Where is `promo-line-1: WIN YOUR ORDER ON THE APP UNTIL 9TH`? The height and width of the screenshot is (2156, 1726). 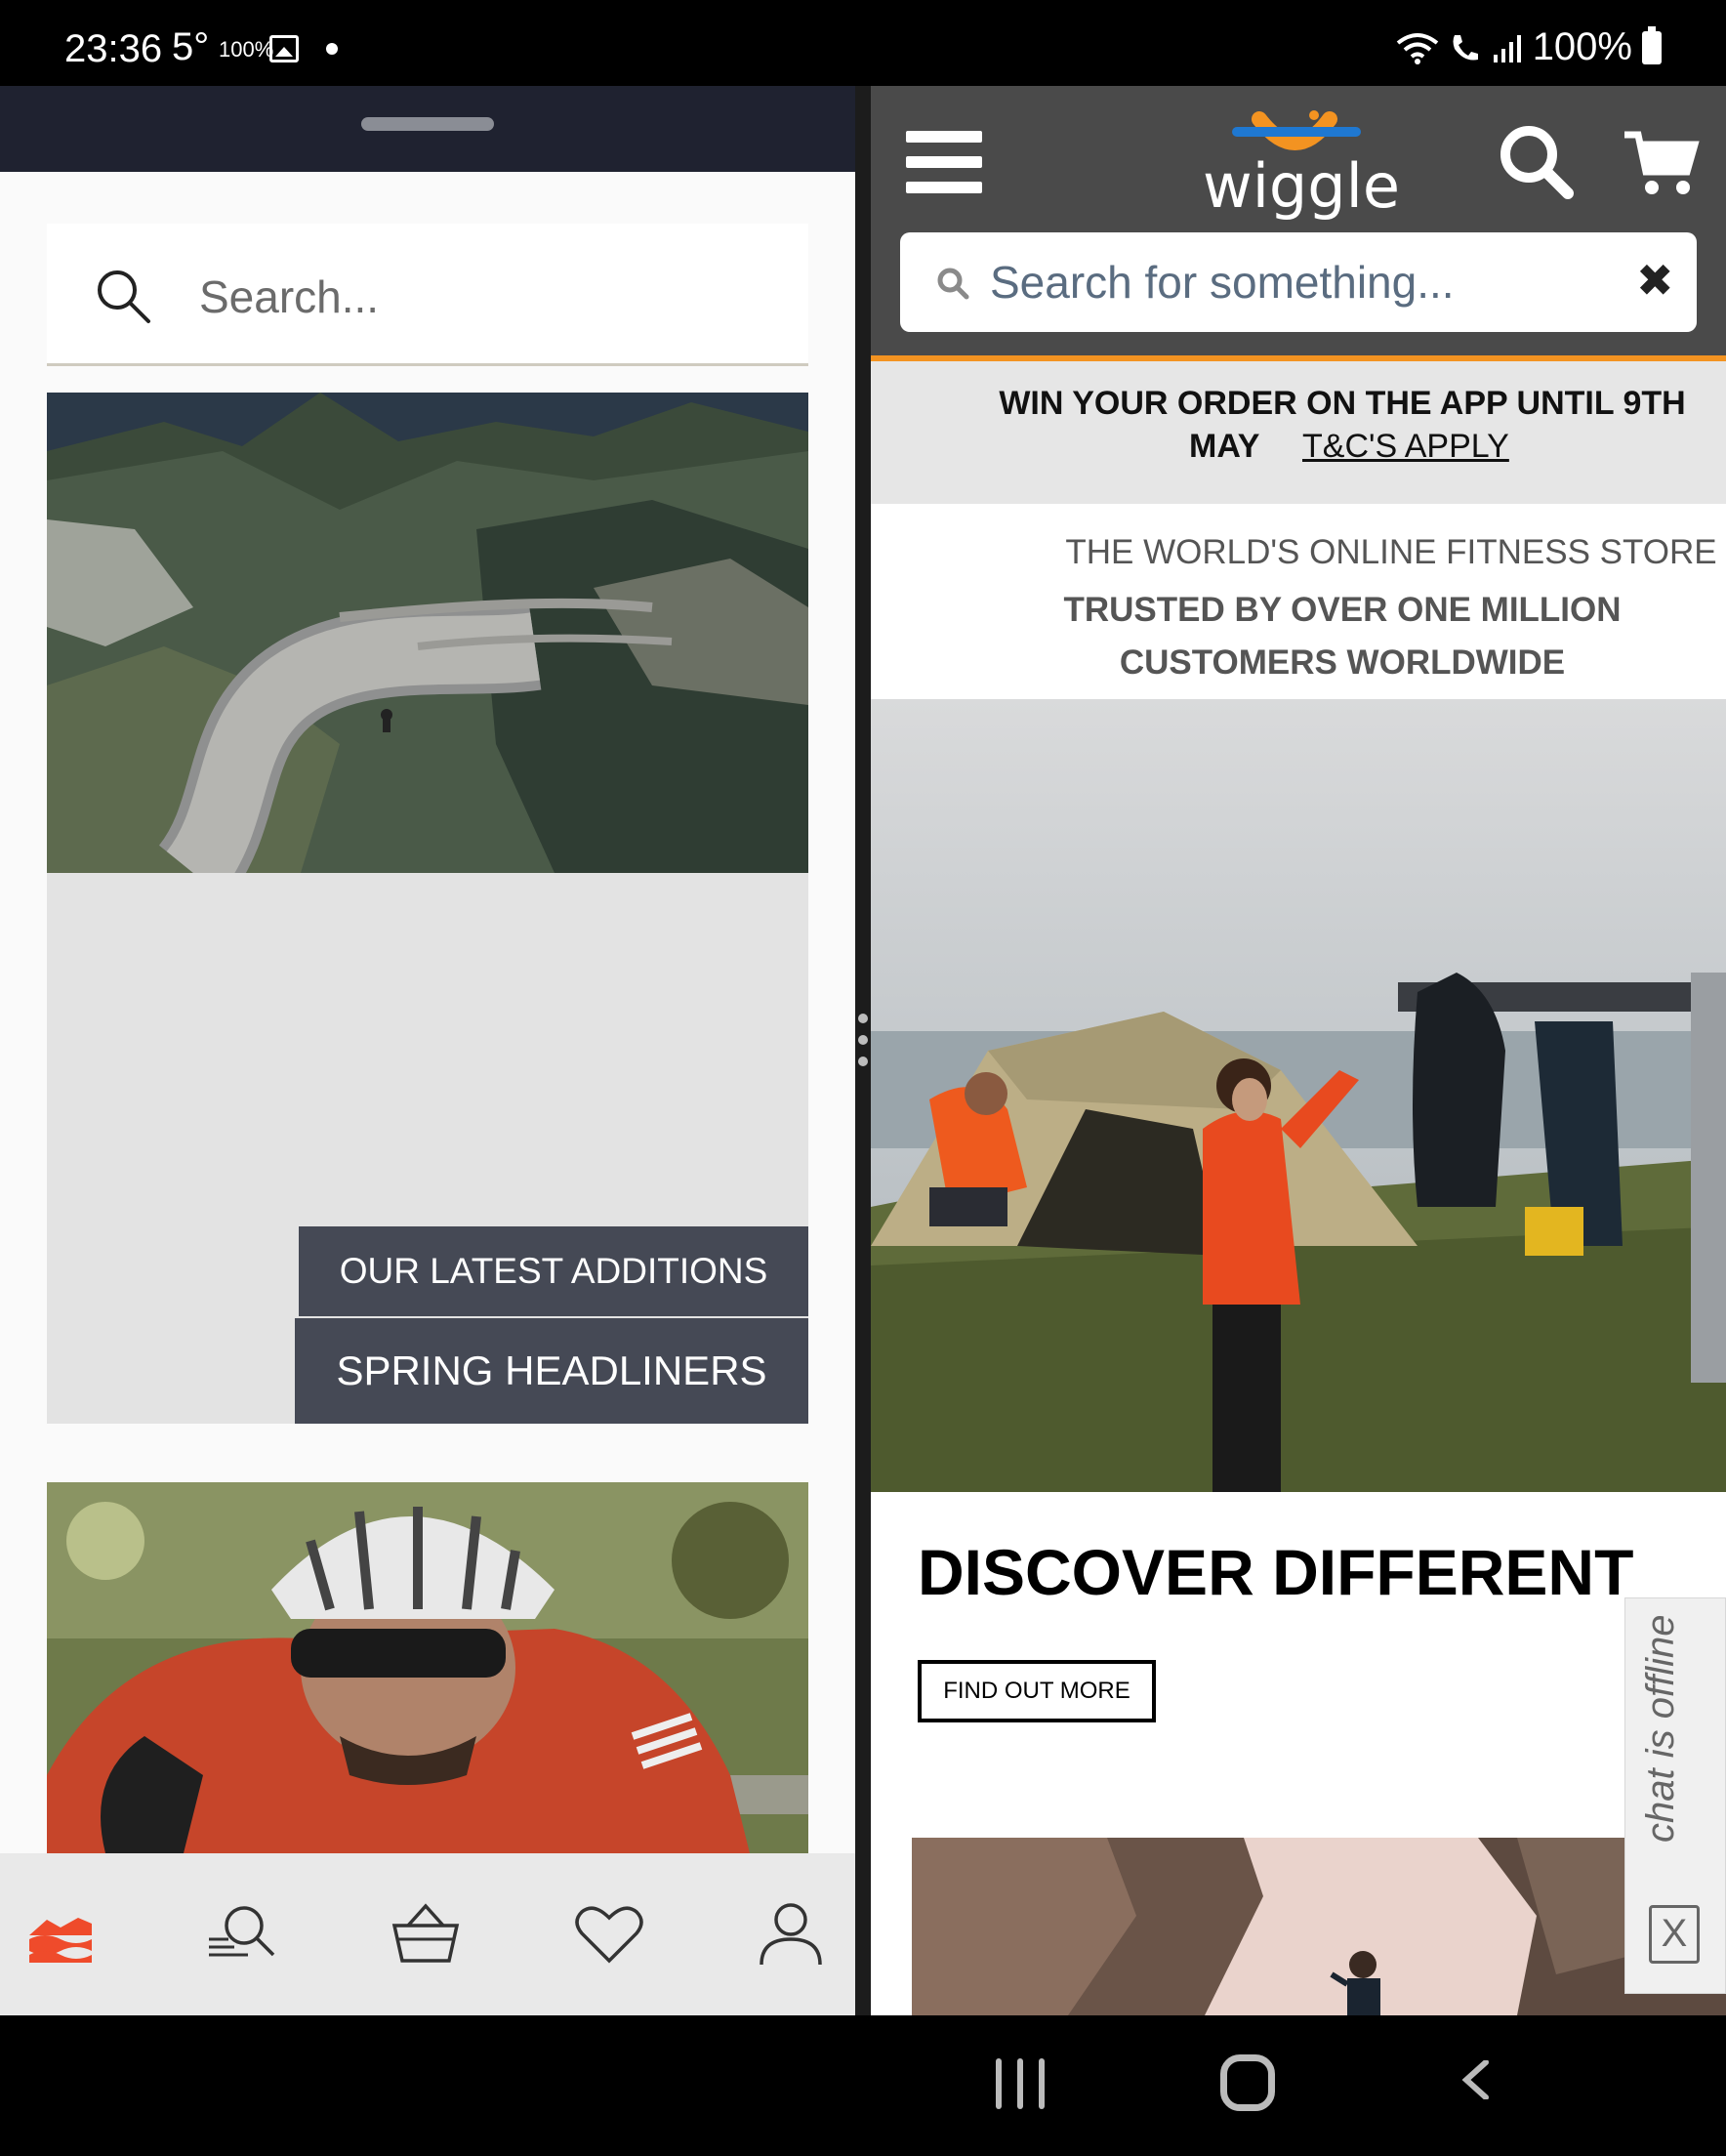 promo-line-1: WIN YOUR ORDER ON THE APP UNTIL 9TH is located at coordinates (1342, 404).